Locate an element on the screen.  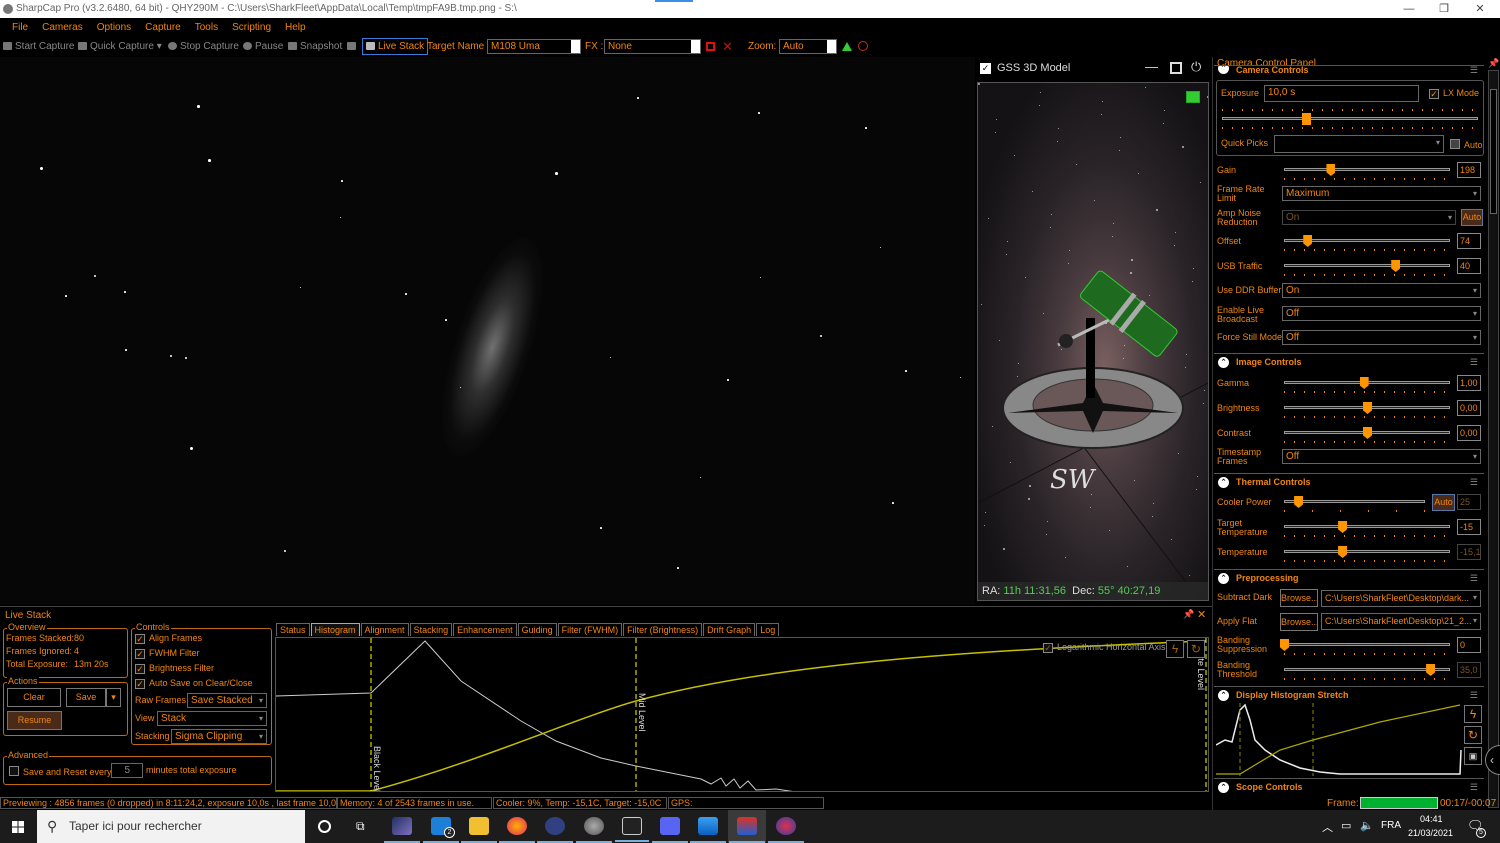
menu-scripting: Scripting is located at coordinates (251, 27).